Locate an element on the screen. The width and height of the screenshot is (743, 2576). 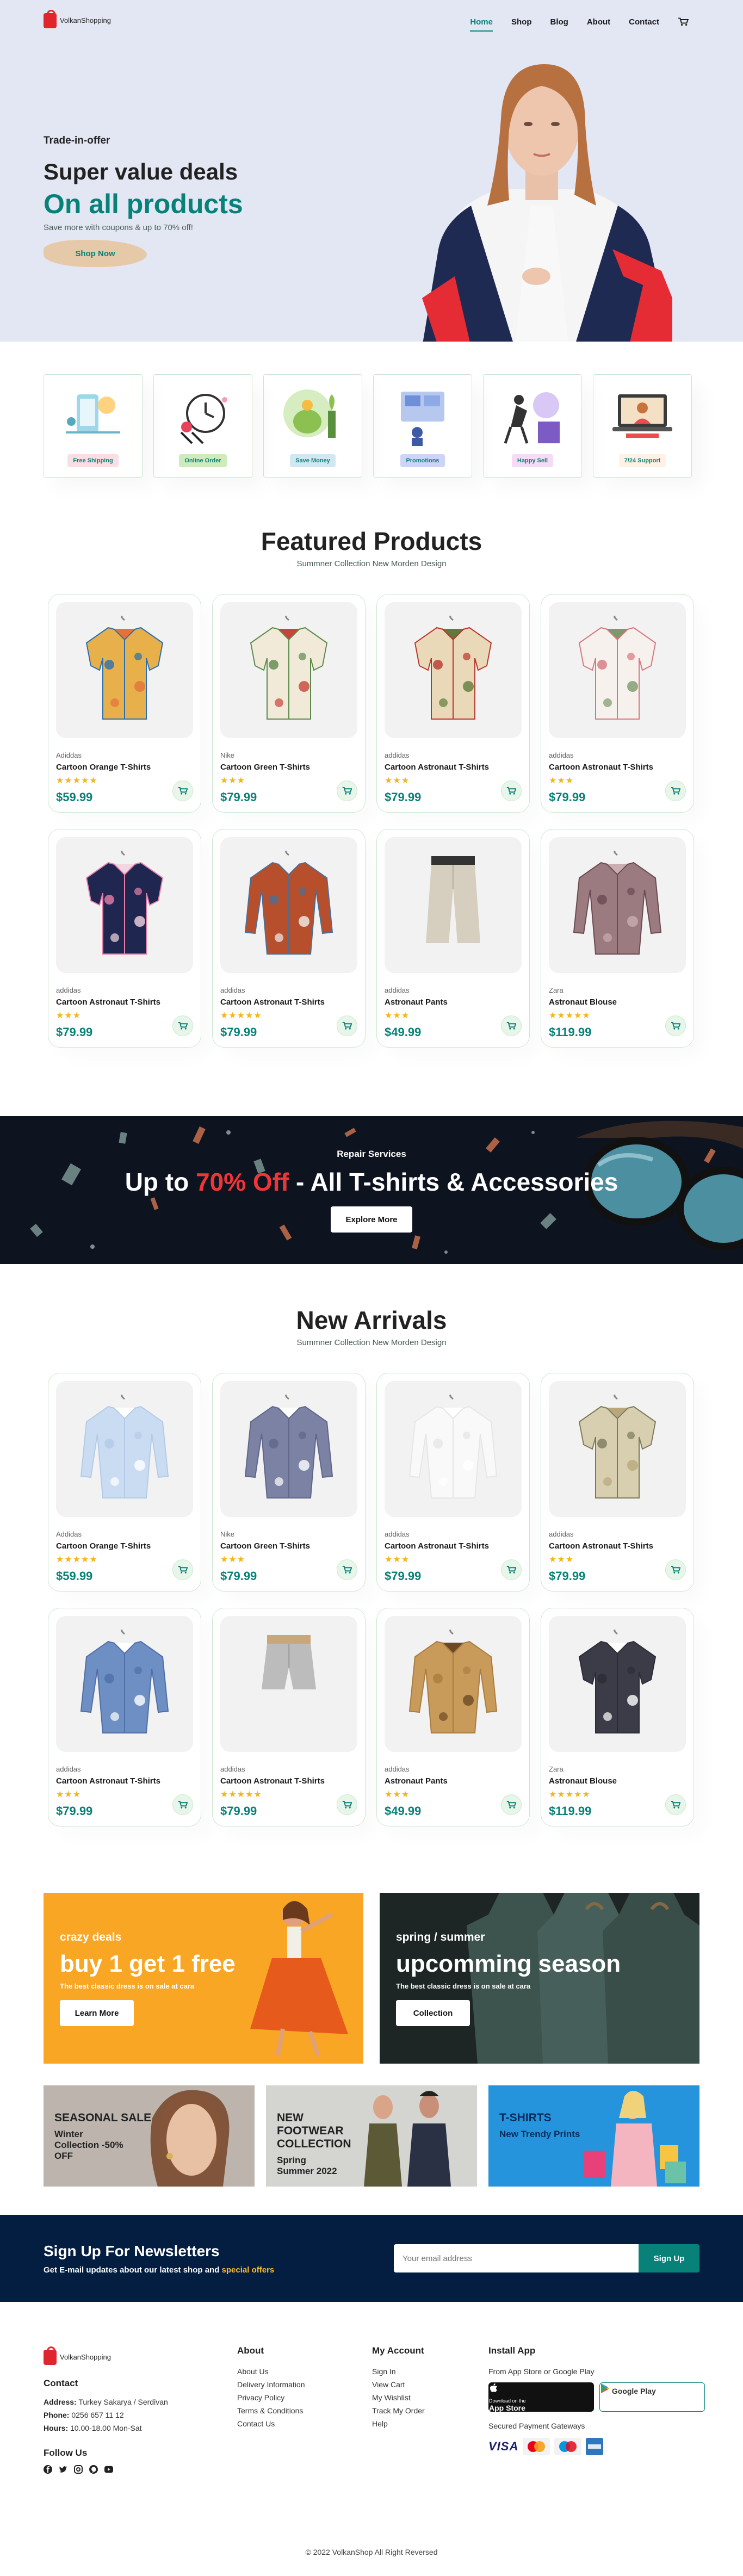
banner-kicker: Repair Services is located at coordinates (371, 1154).